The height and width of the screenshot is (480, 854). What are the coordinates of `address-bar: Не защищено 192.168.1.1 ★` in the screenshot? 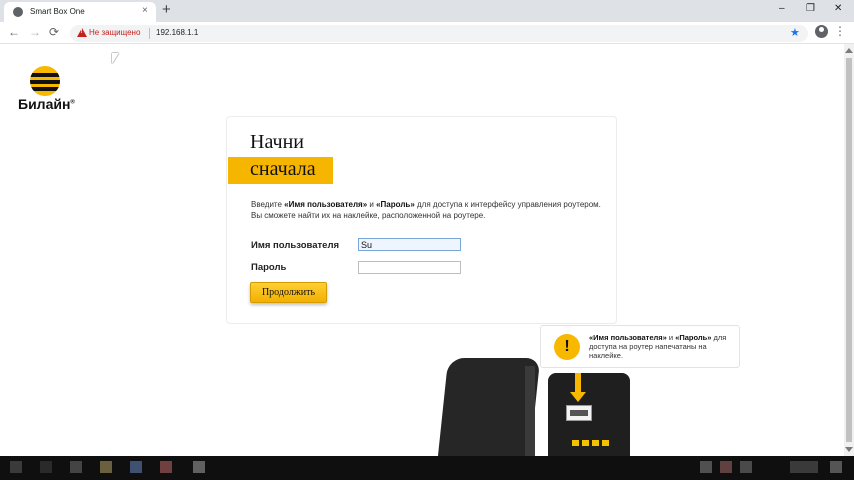 It's located at (439, 33).